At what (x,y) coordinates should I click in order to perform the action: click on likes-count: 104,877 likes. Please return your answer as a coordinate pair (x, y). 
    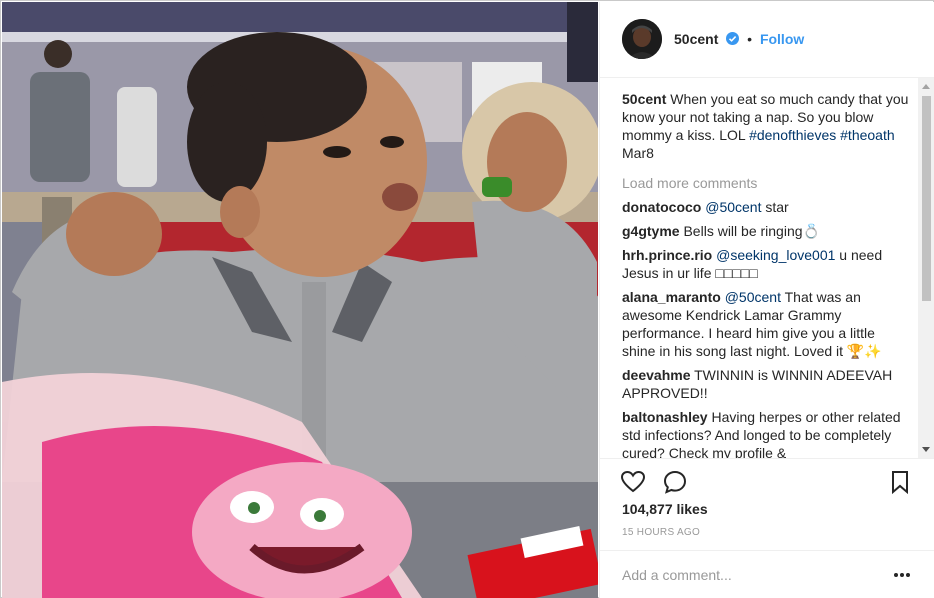
    Looking at the image, I should click on (665, 509).